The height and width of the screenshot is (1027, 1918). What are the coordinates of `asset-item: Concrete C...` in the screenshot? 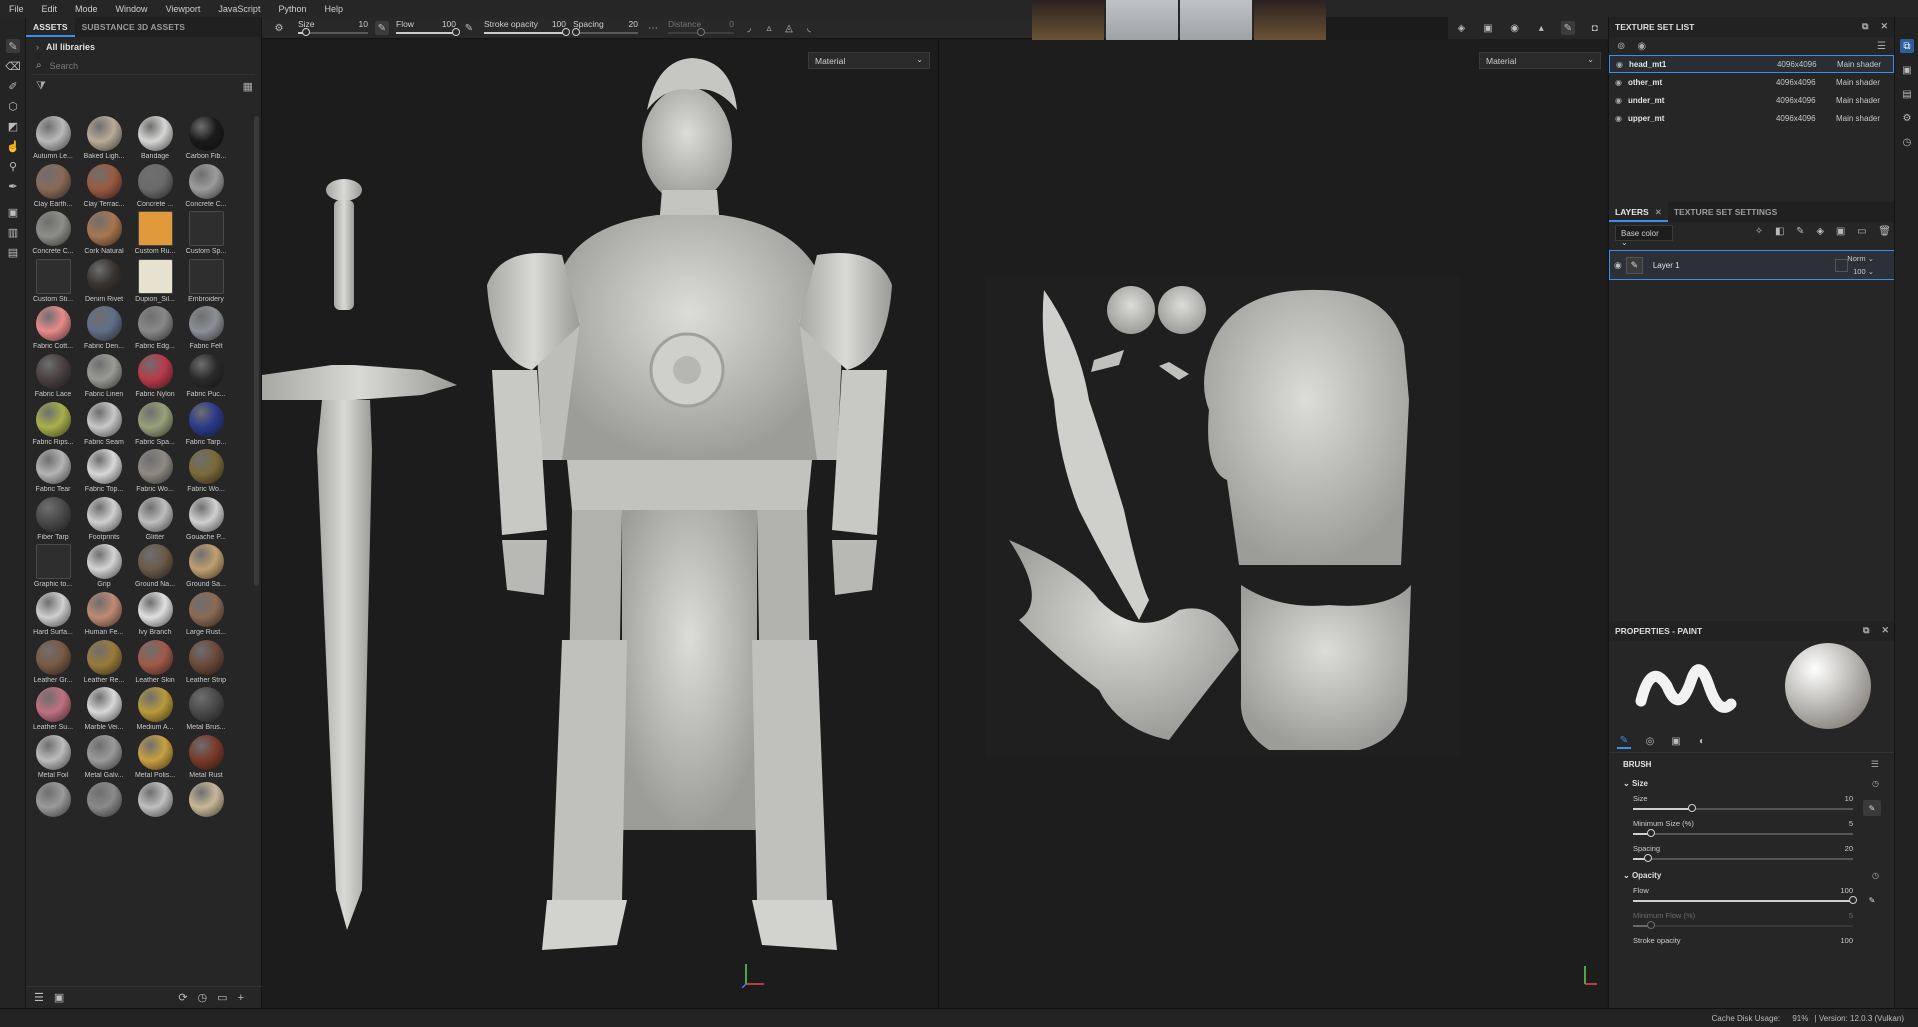 It's located at (53, 235).